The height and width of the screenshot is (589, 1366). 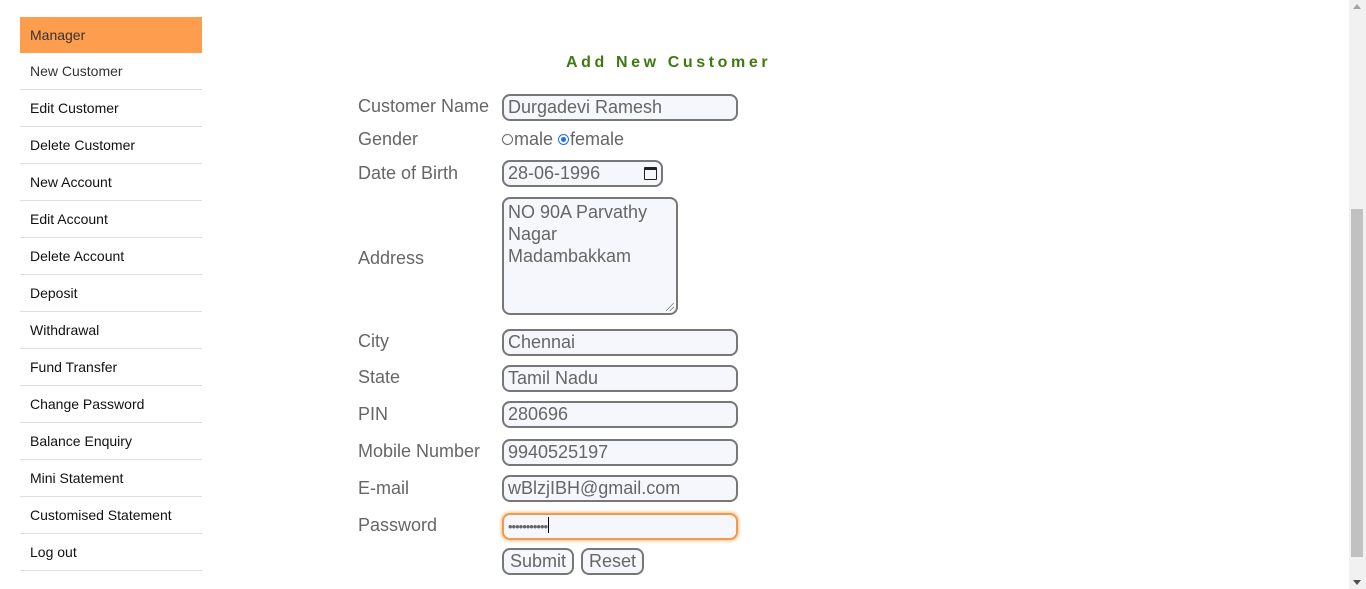 I want to click on text-caret, so click(x=549, y=525).